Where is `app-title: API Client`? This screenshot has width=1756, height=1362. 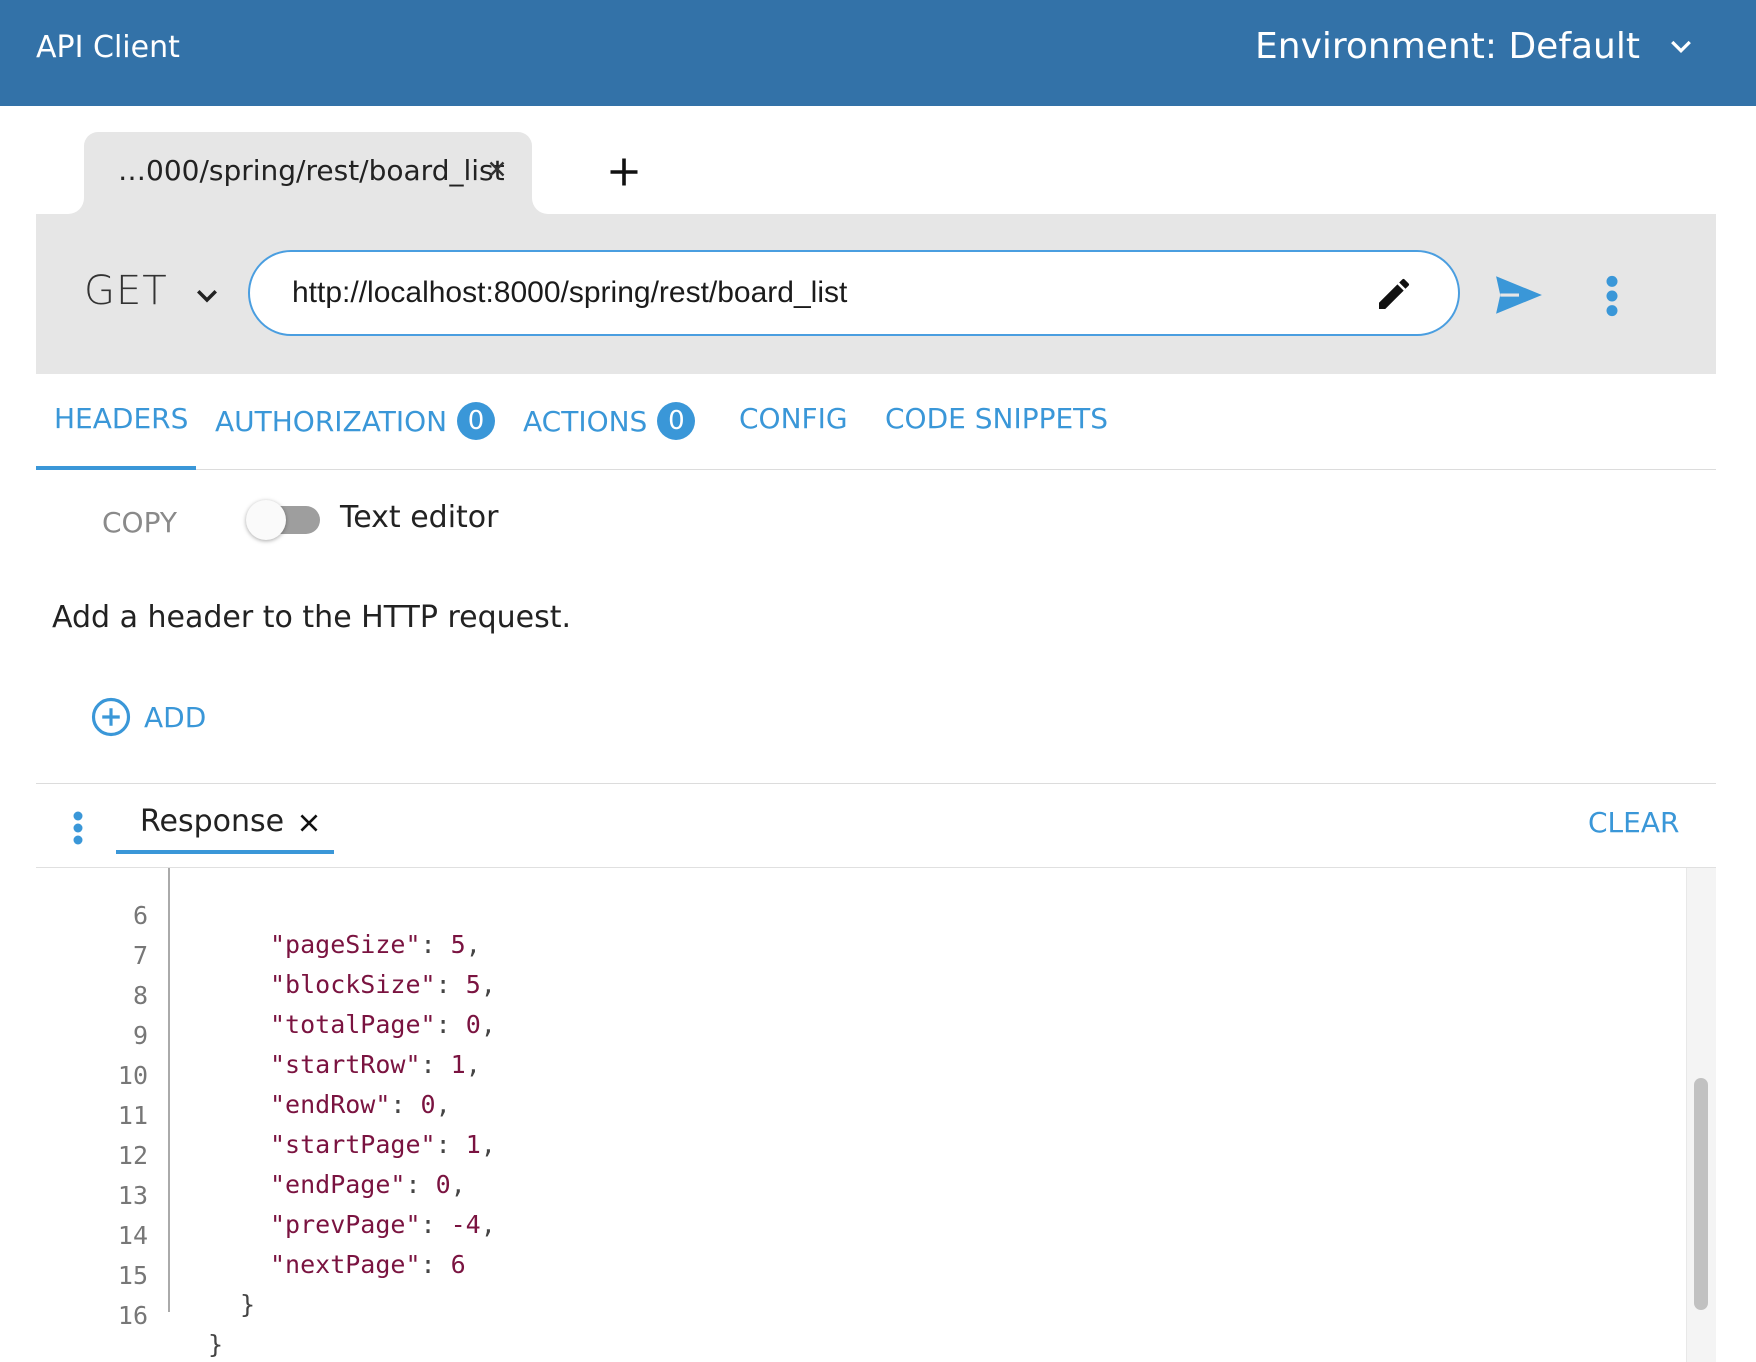
app-title: API Client is located at coordinates (108, 47).